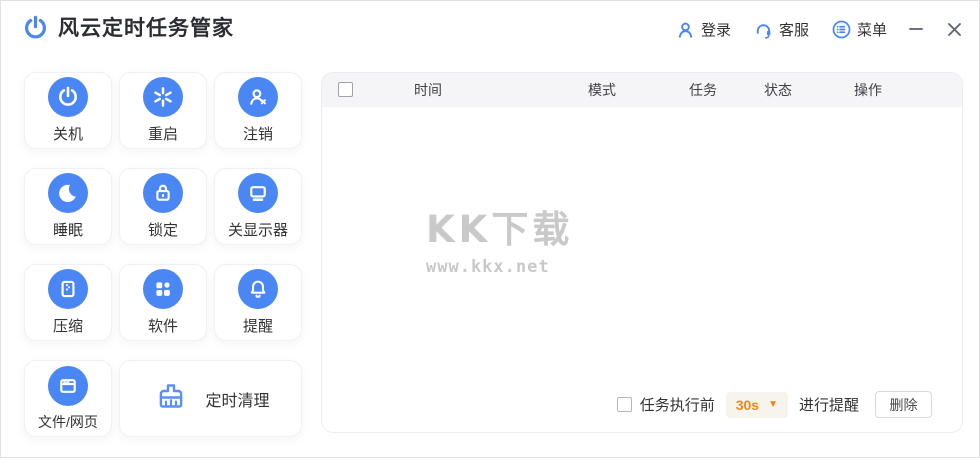  What do you see at coordinates (747, 404) in the screenshot?
I see `interval-value: 30s` at bounding box center [747, 404].